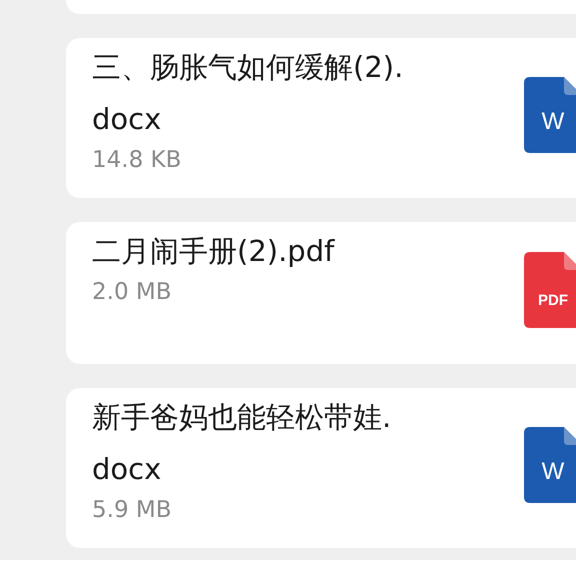 The height and width of the screenshot is (576, 576). Describe the element at coordinates (137, 160) in the screenshot. I see `file-size: 14.8 KB` at that location.